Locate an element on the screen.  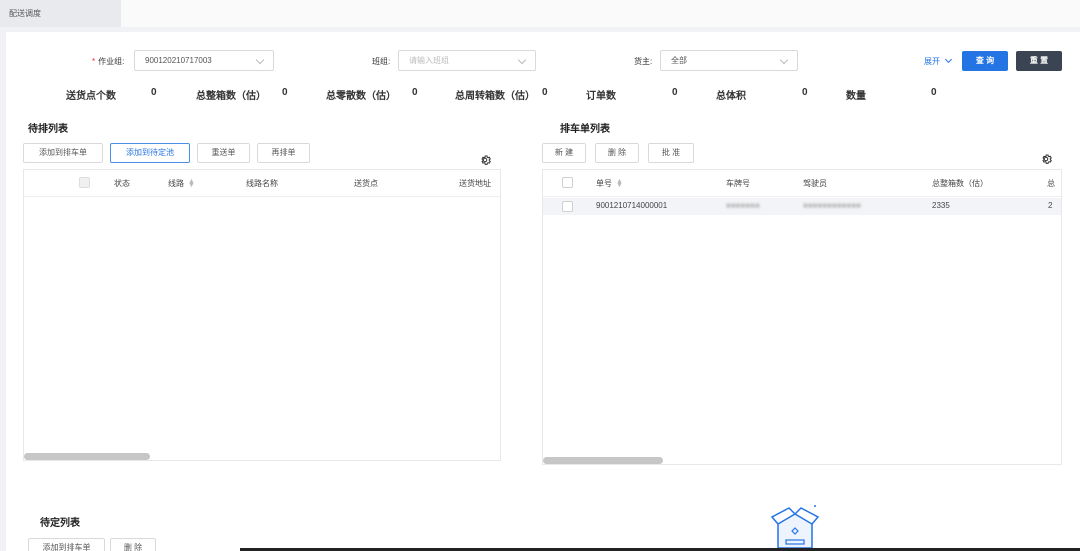
stat-label-full-boxes: 总整箱数（估） is located at coordinates (231, 96).